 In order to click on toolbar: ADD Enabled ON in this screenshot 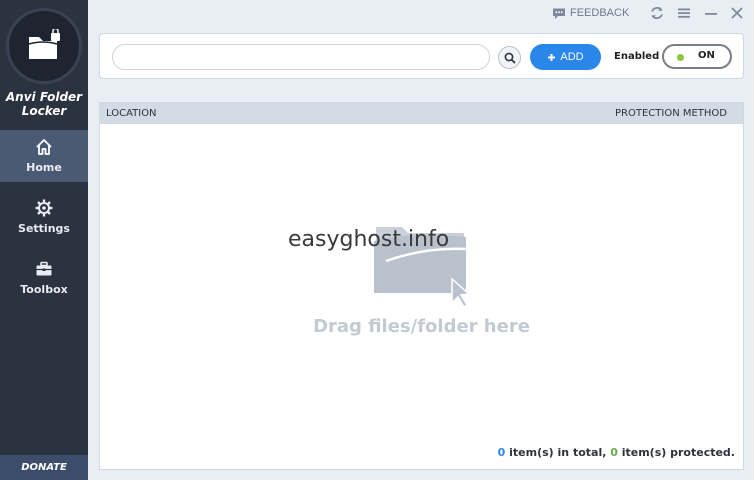, I will do `click(421, 56)`.